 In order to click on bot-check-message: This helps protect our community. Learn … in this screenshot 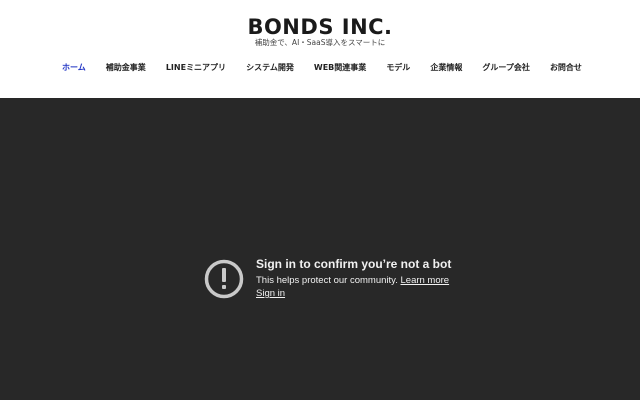, I will do `click(352, 280)`.